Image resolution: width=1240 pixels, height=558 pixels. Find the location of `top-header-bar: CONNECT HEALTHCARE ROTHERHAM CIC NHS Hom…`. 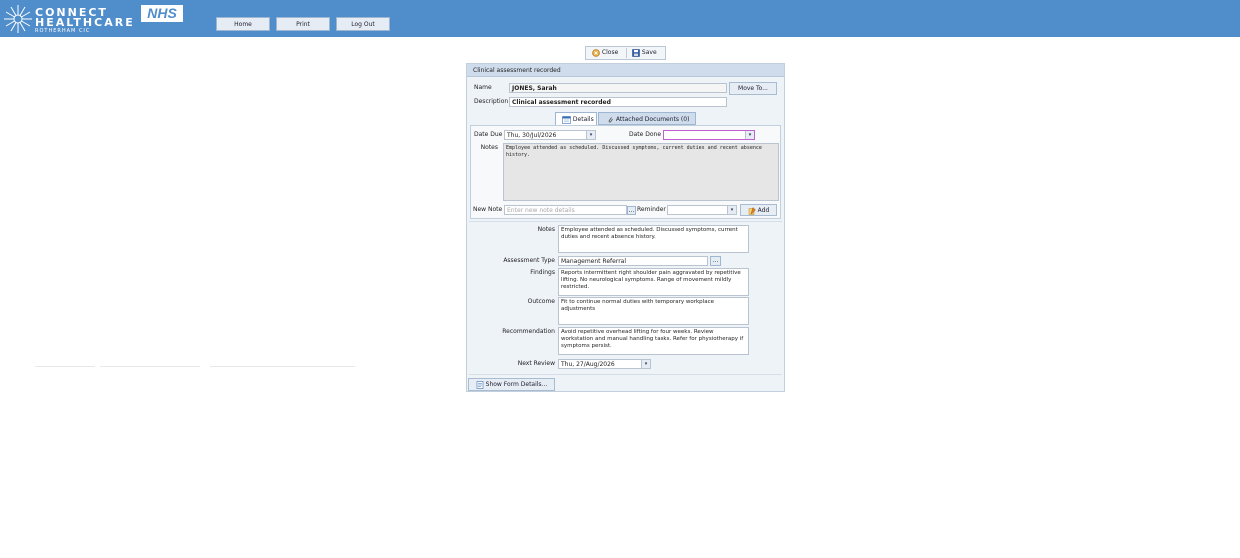

top-header-bar: CONNECT HEALTHCARE ROTHERHAM CIC NHS Hom… is located at coordinates (620, 18).